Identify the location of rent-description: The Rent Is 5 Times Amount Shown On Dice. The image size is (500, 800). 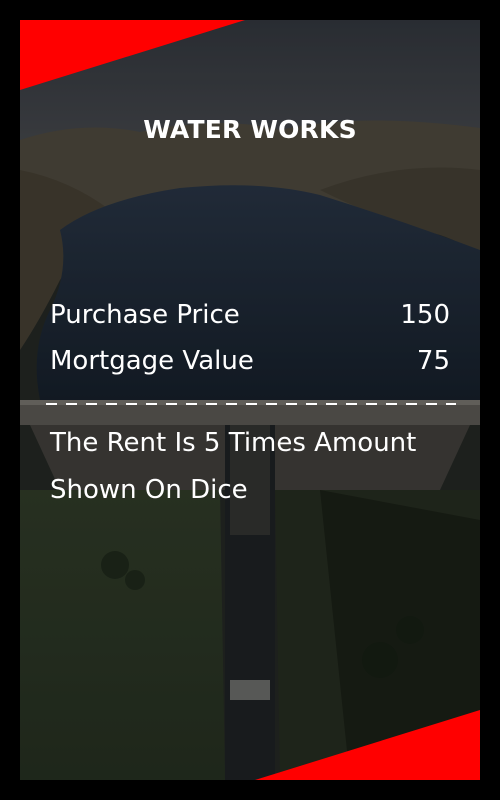
(233, 466).